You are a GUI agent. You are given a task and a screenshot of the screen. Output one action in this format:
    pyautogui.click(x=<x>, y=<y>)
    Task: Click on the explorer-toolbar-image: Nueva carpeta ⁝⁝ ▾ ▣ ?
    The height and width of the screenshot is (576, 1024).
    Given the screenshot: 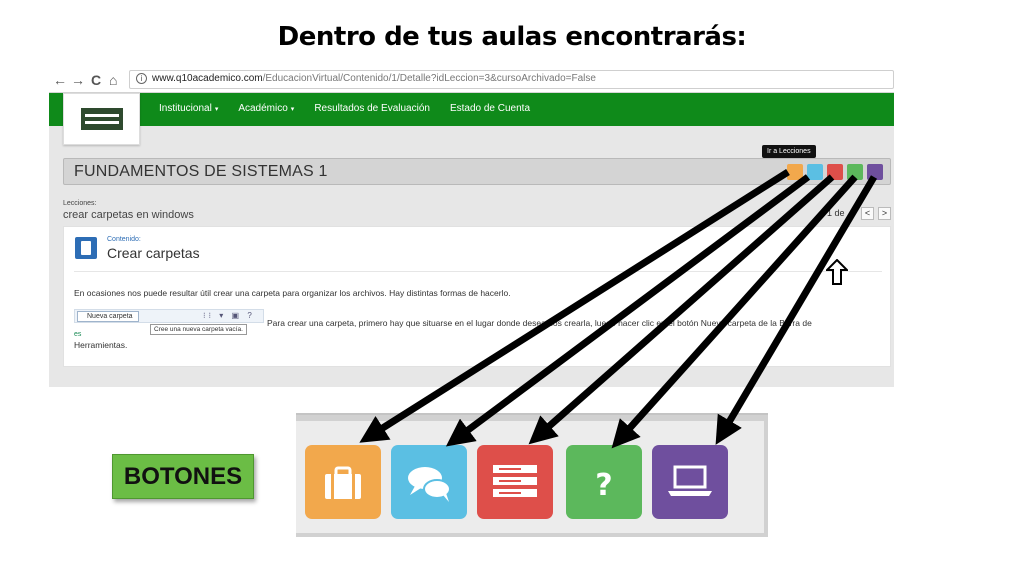 What is the action you would take?
    pyautogui.click(x=169, y=316)
    